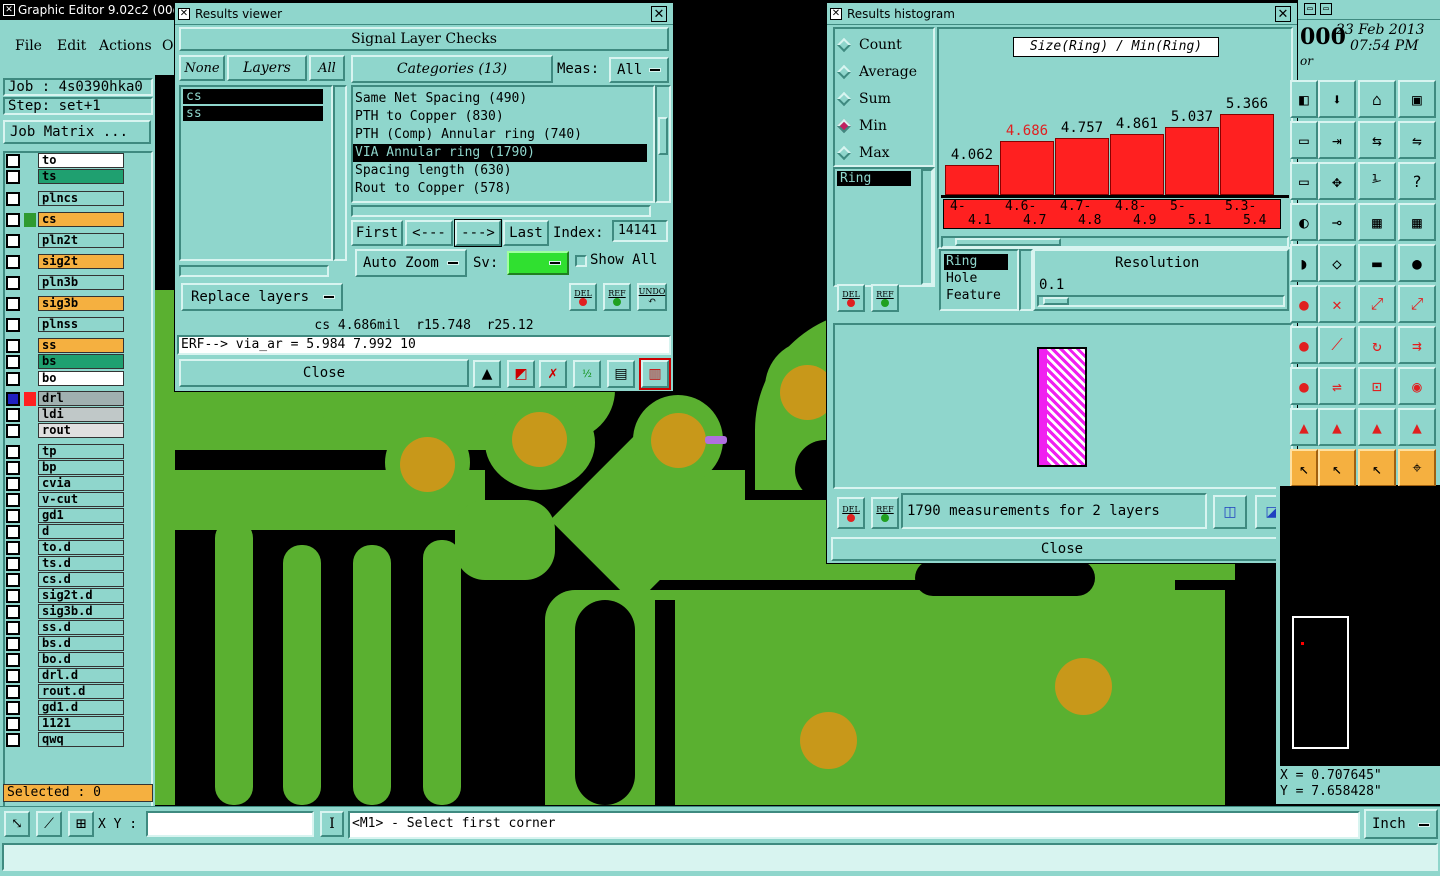 This screenshot has width=1440, height=876. Describe the element at coordinates (1230, 512) in the screenshot. I see `export-icon-button: ◫` at that location.